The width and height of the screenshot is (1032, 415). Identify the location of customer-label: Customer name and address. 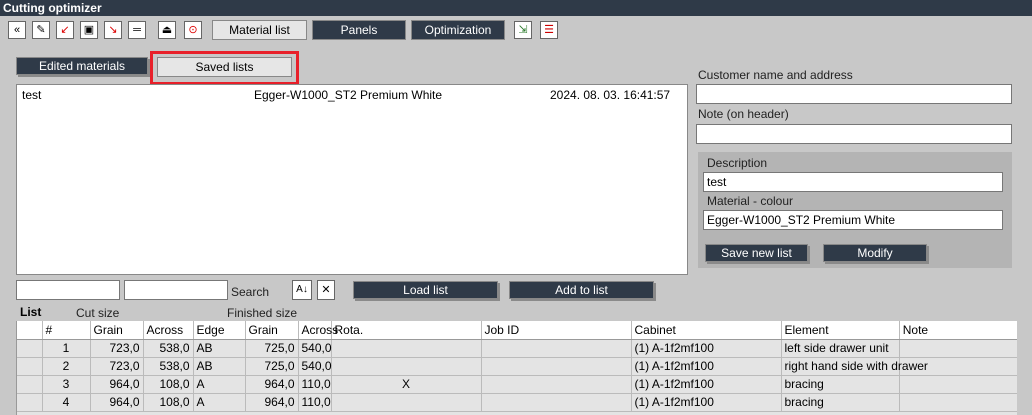
(775, 75).